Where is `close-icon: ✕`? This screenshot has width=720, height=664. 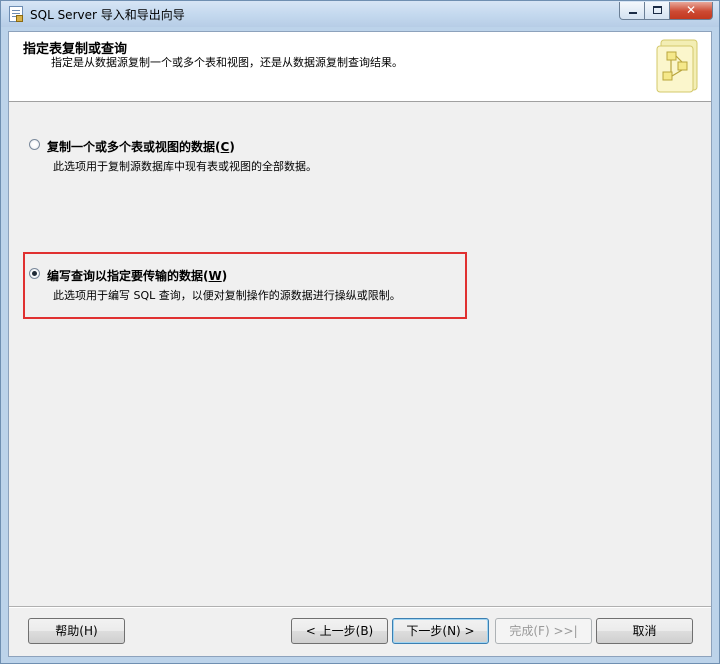 close-icon: ✕ is located at coordinates (691, 10).